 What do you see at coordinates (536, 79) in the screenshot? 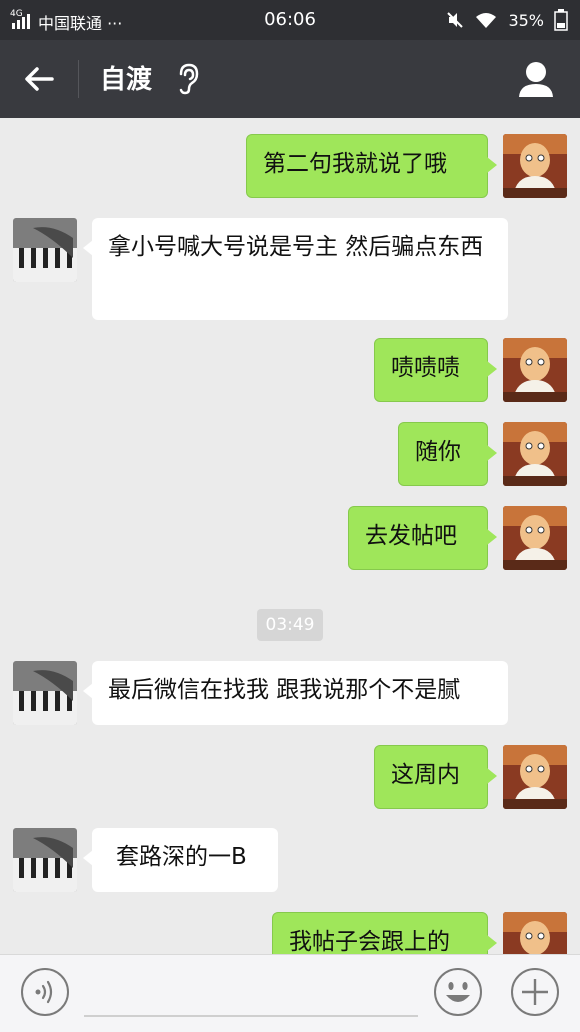
I see `person-icon` at bounding box center [536, 79].